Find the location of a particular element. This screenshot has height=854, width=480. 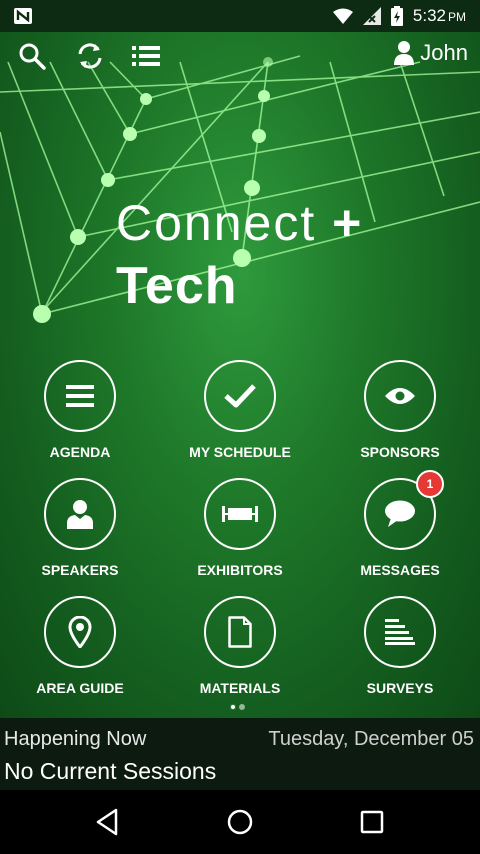

tile-label: MATERIALS is located at coordinates (240, 688).